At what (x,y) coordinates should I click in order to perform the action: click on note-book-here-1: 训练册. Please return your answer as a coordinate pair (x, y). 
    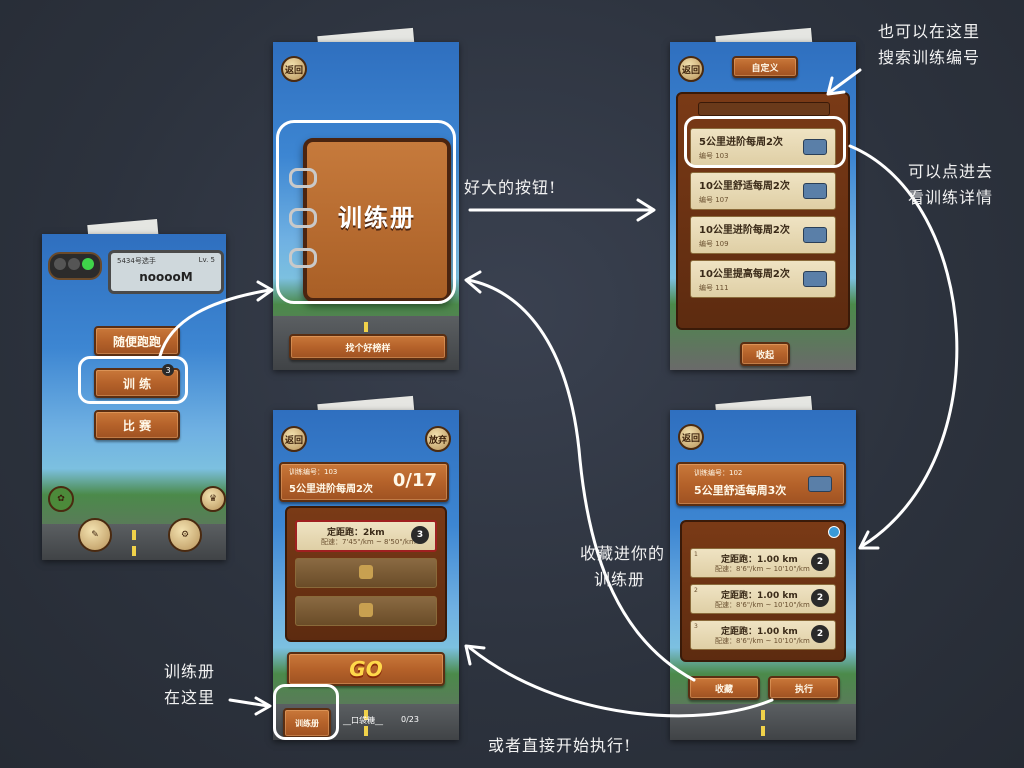
    Looking at the image, I should click on (190, 671).